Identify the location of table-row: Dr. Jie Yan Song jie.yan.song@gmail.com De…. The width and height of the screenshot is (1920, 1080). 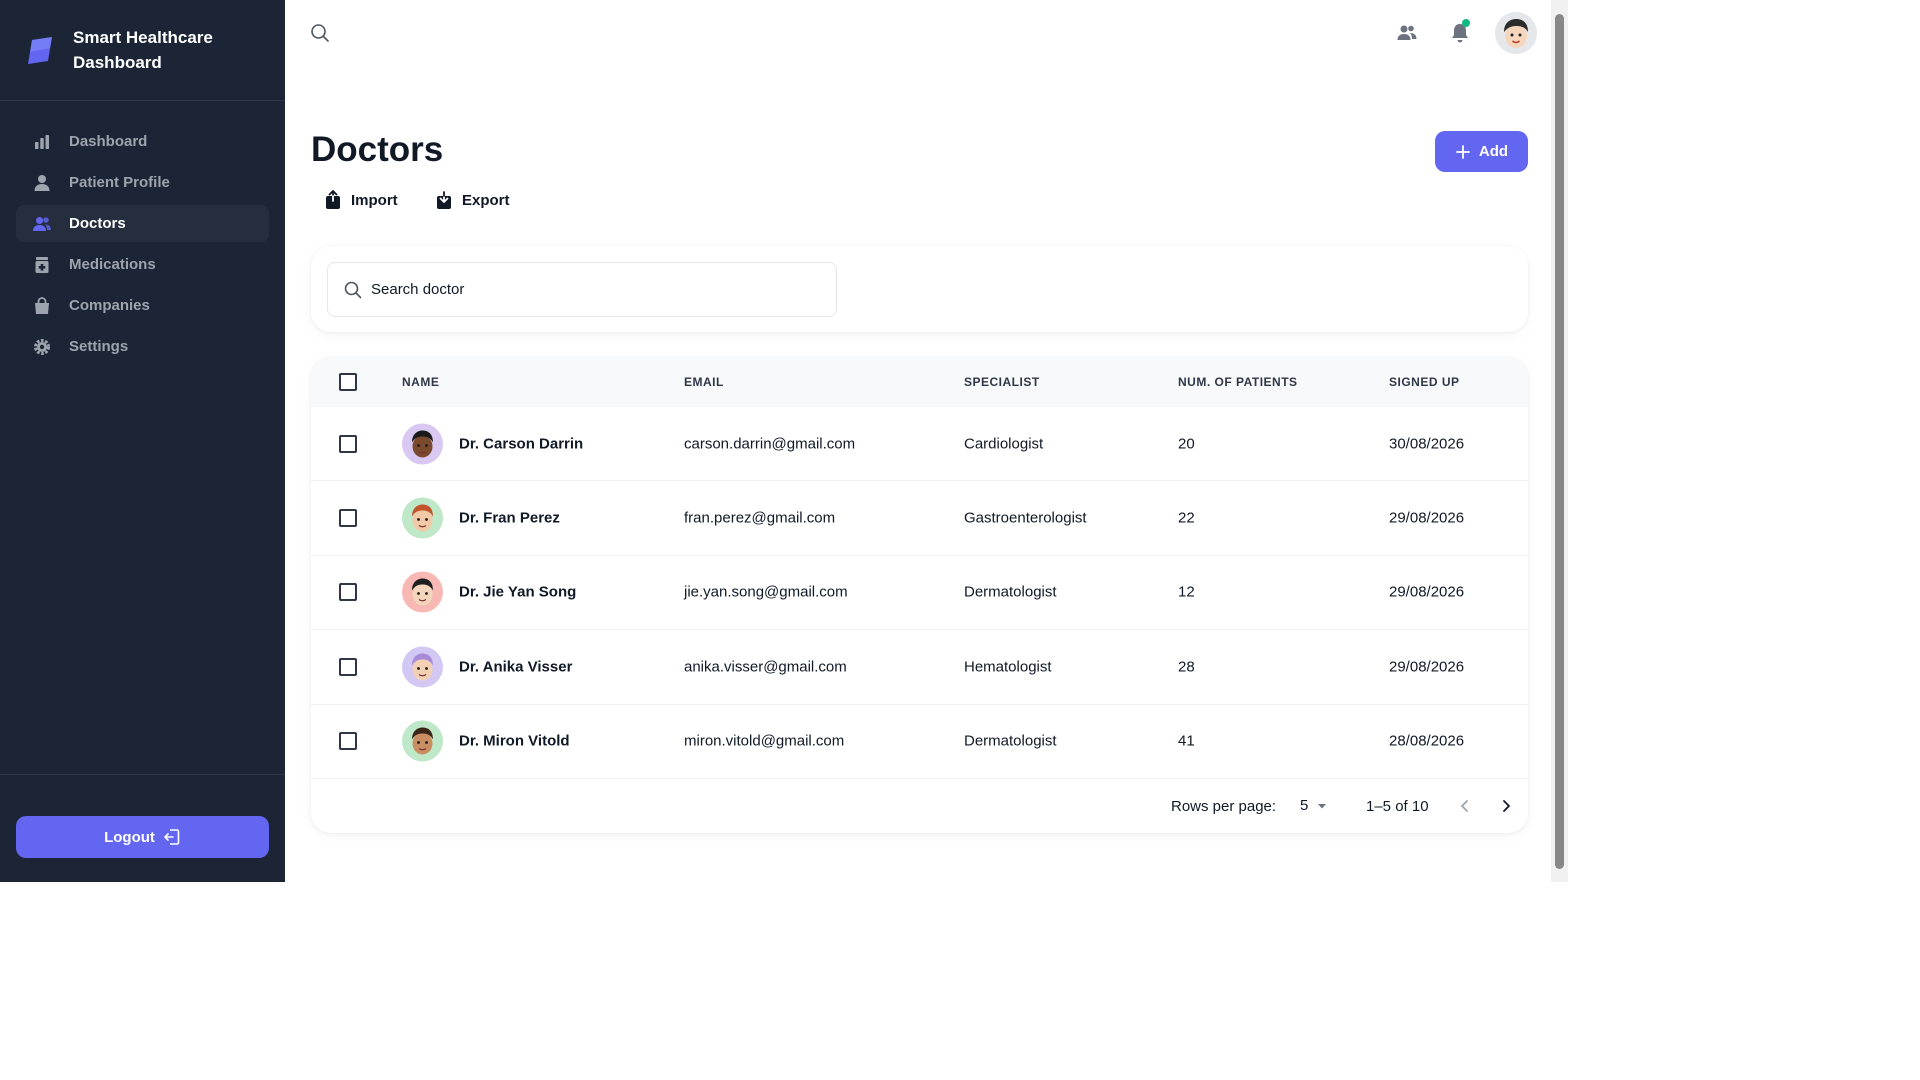
(919, 593).